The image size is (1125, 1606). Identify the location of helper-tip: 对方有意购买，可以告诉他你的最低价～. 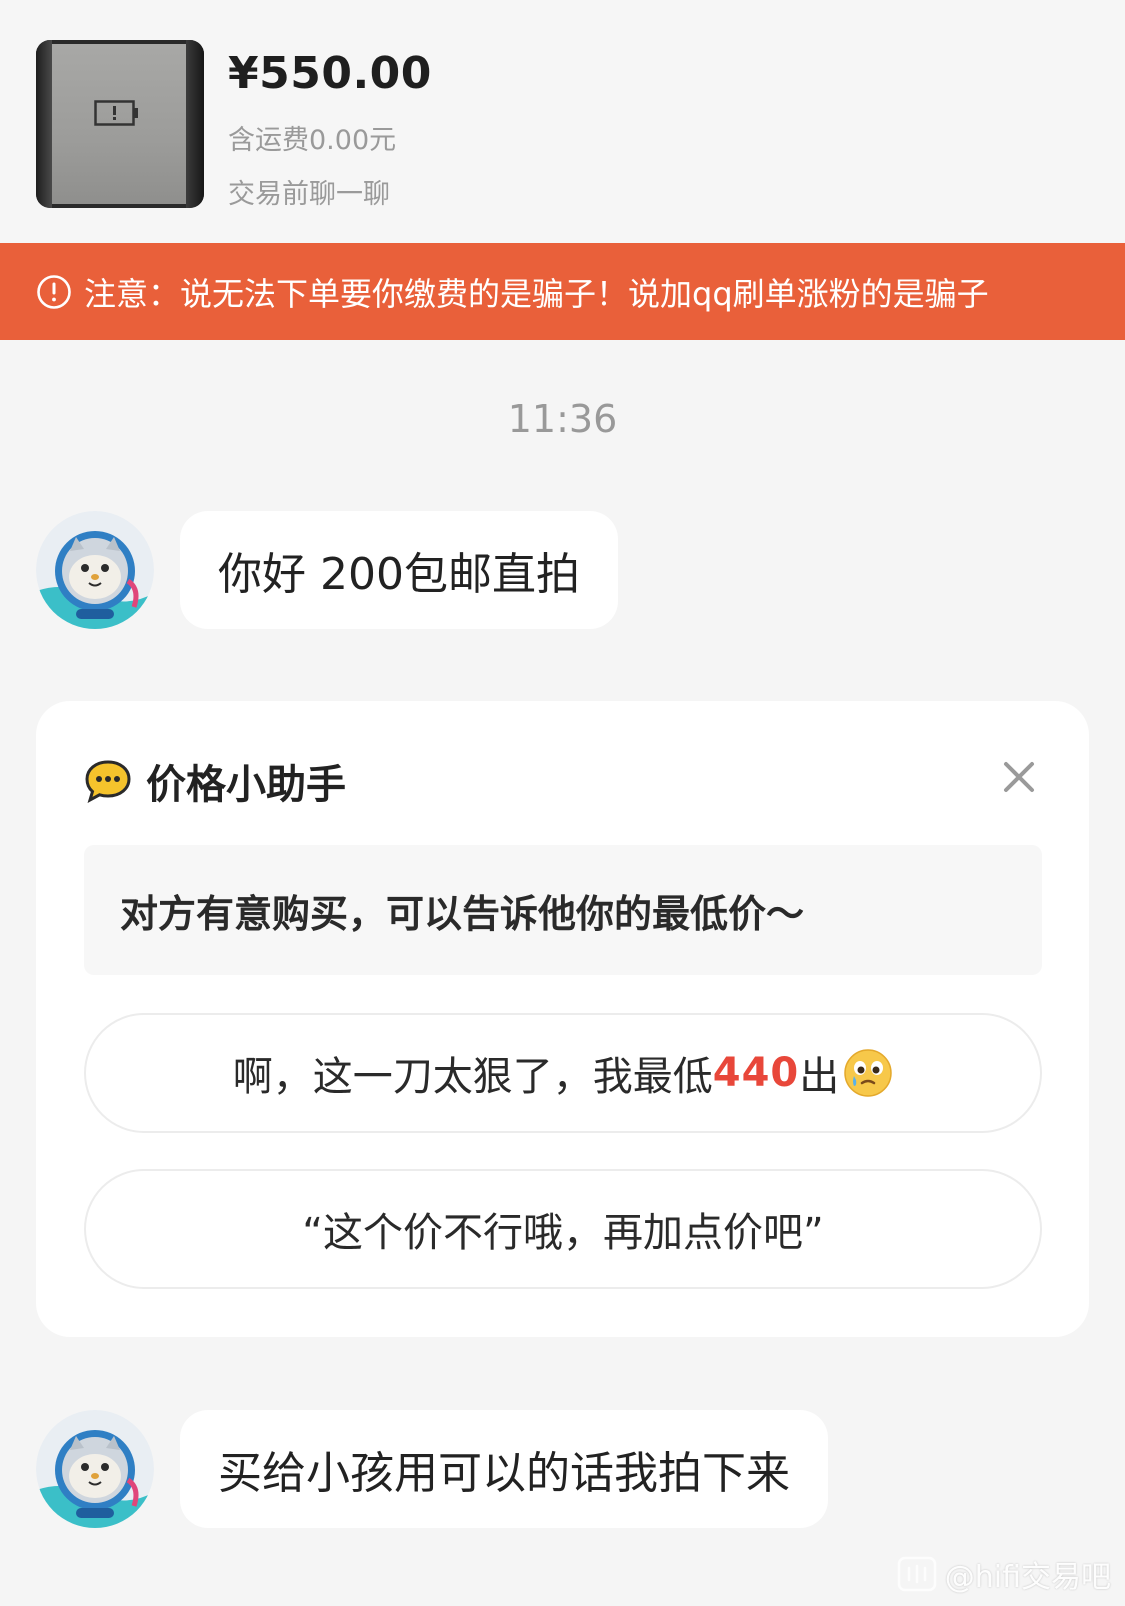
(563, 910).